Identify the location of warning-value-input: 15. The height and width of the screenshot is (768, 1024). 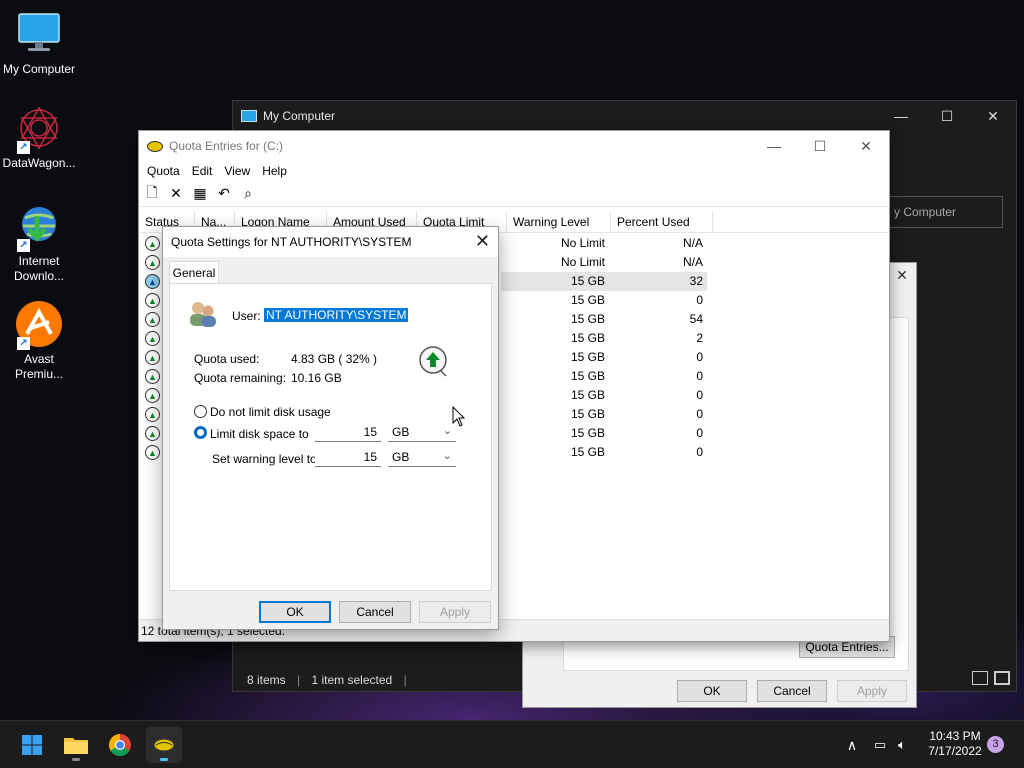
(348, 457).